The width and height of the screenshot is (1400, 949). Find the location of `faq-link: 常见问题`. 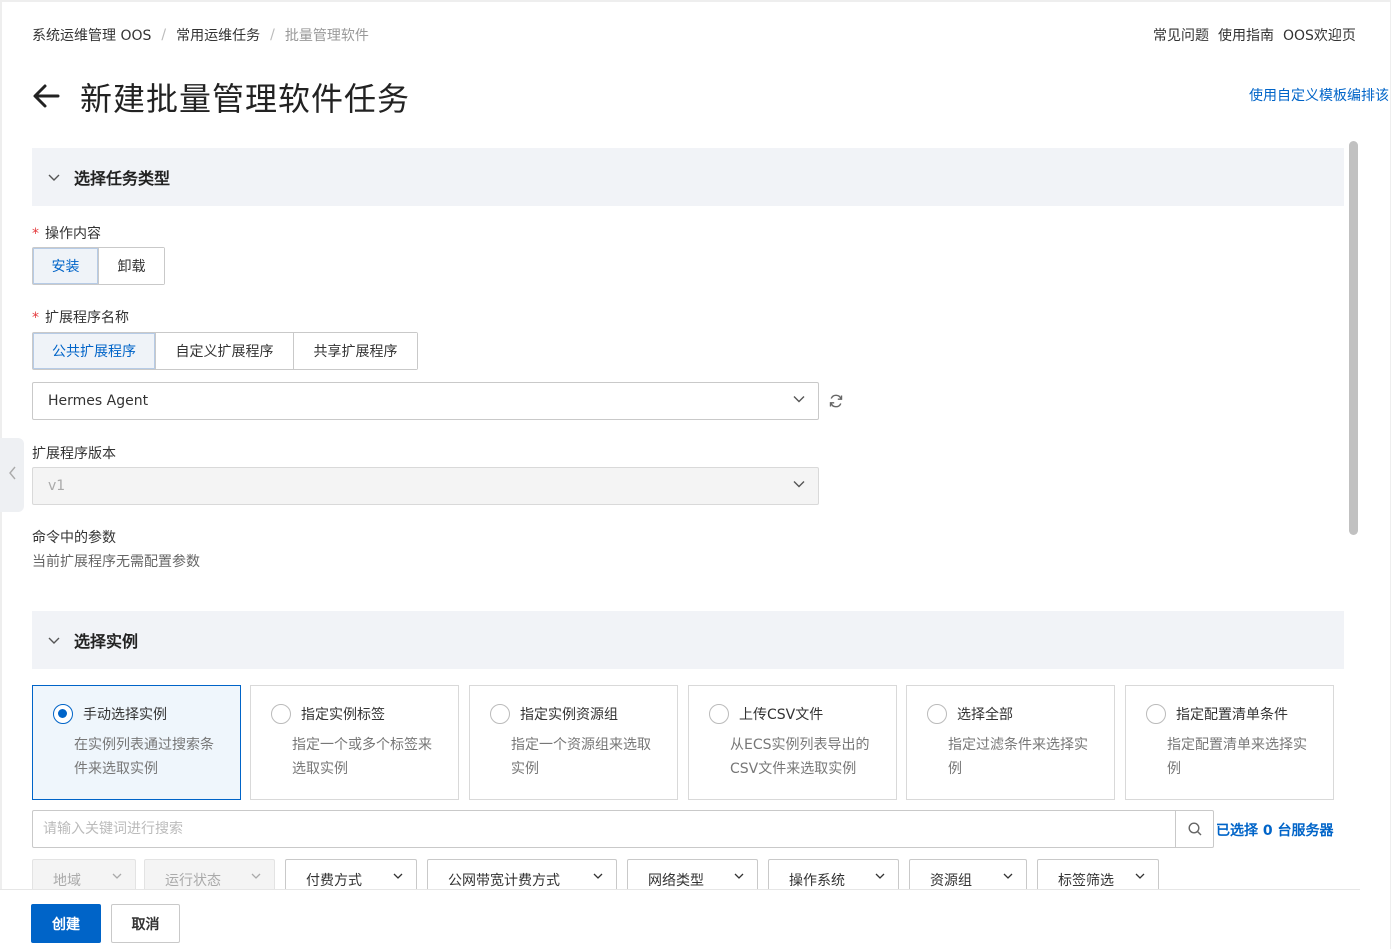

faq-link: 常见问题 is located at coordinates (1181, 35).